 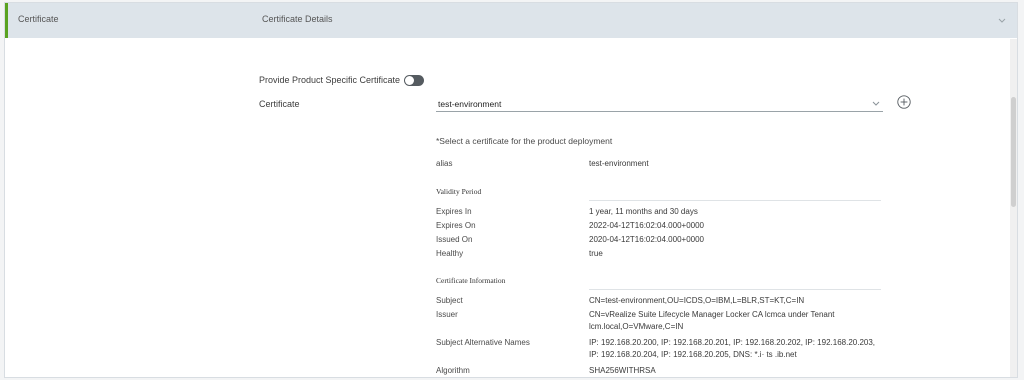 I want to click on section-title: Certificate Details, so click(x=297, y=19).